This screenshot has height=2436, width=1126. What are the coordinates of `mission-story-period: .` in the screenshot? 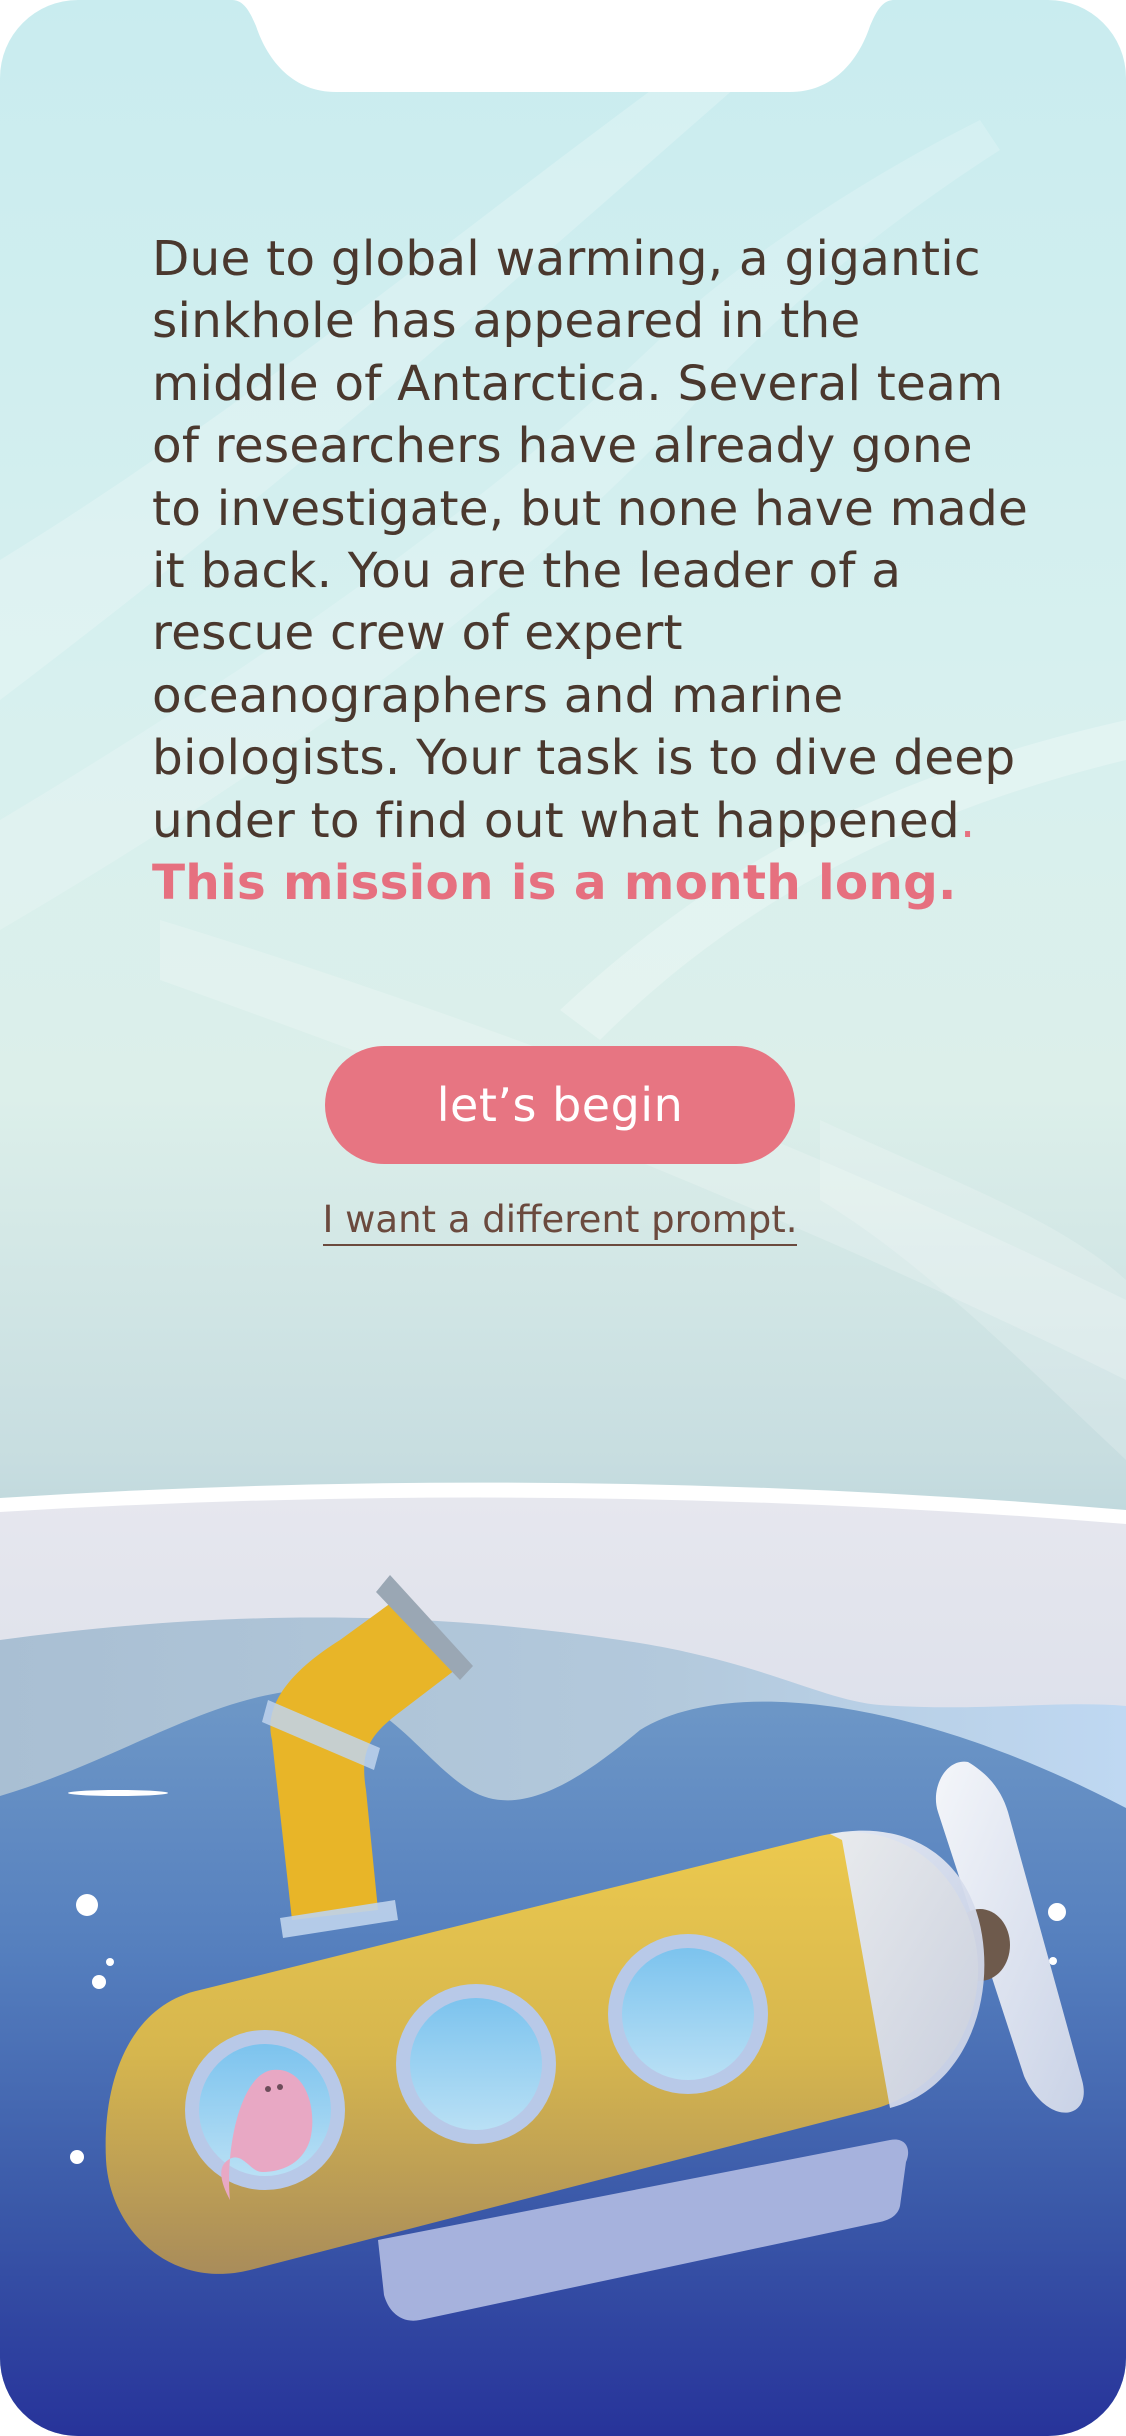 It's located at (967, 820).